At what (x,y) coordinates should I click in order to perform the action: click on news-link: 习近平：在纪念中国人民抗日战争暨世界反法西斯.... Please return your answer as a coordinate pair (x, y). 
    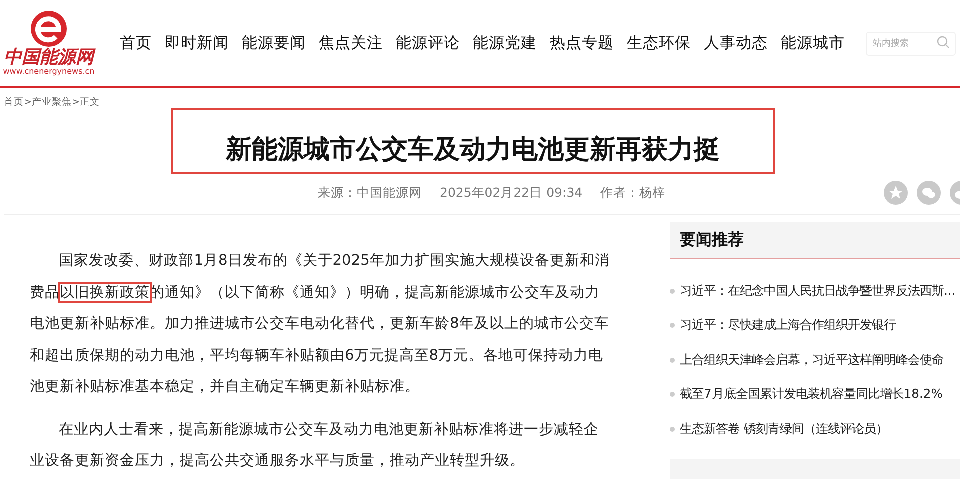
    Looking at the image, I should click on (815, 291).